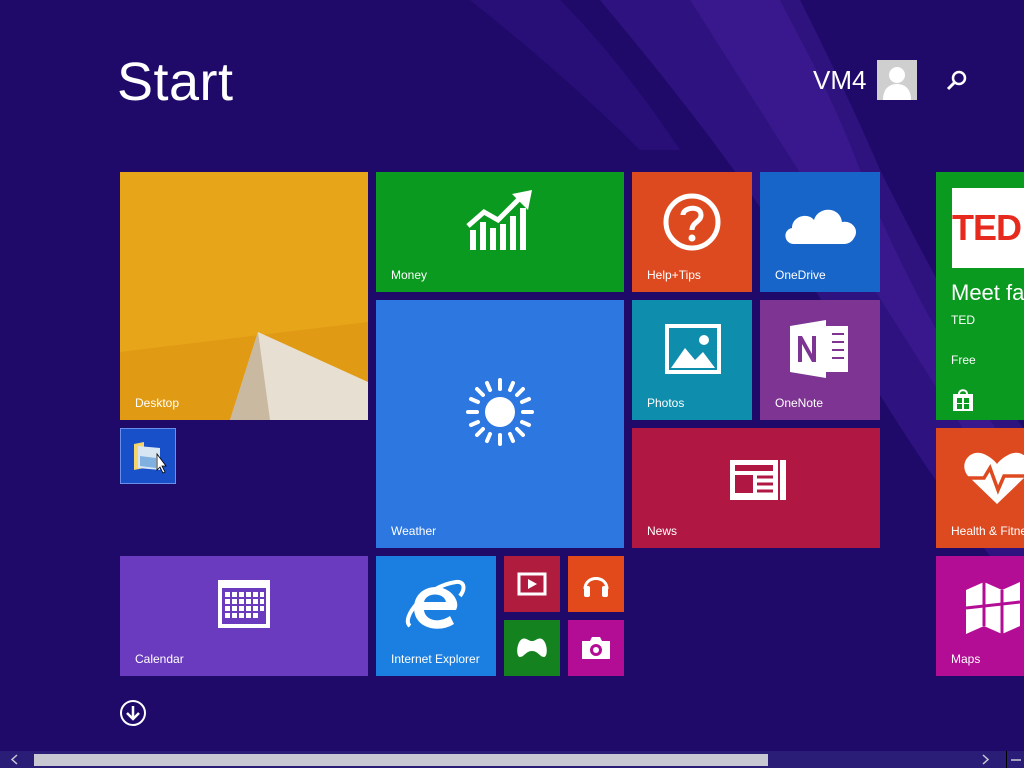 The height and width of the screenshot is (768, 1024). I want to click on ted-logo: TED, so click(988, 228).